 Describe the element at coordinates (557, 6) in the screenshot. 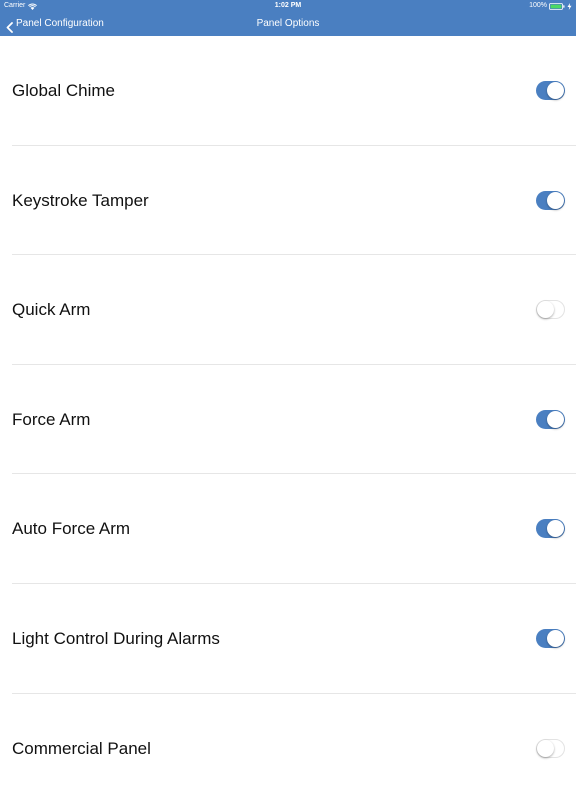

I see `battery-icon` at that location.